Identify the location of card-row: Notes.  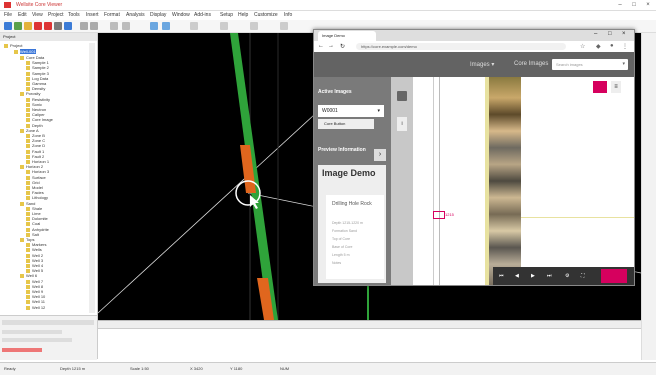
(337, 263).